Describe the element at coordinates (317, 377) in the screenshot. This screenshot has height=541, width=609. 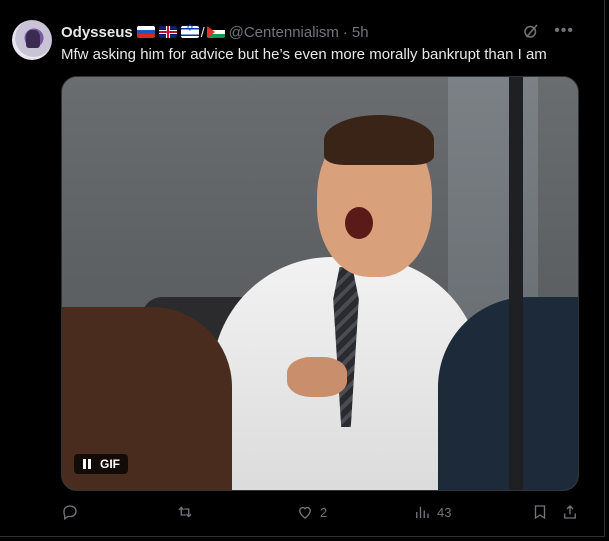
I see `media-person-hand` at that location.